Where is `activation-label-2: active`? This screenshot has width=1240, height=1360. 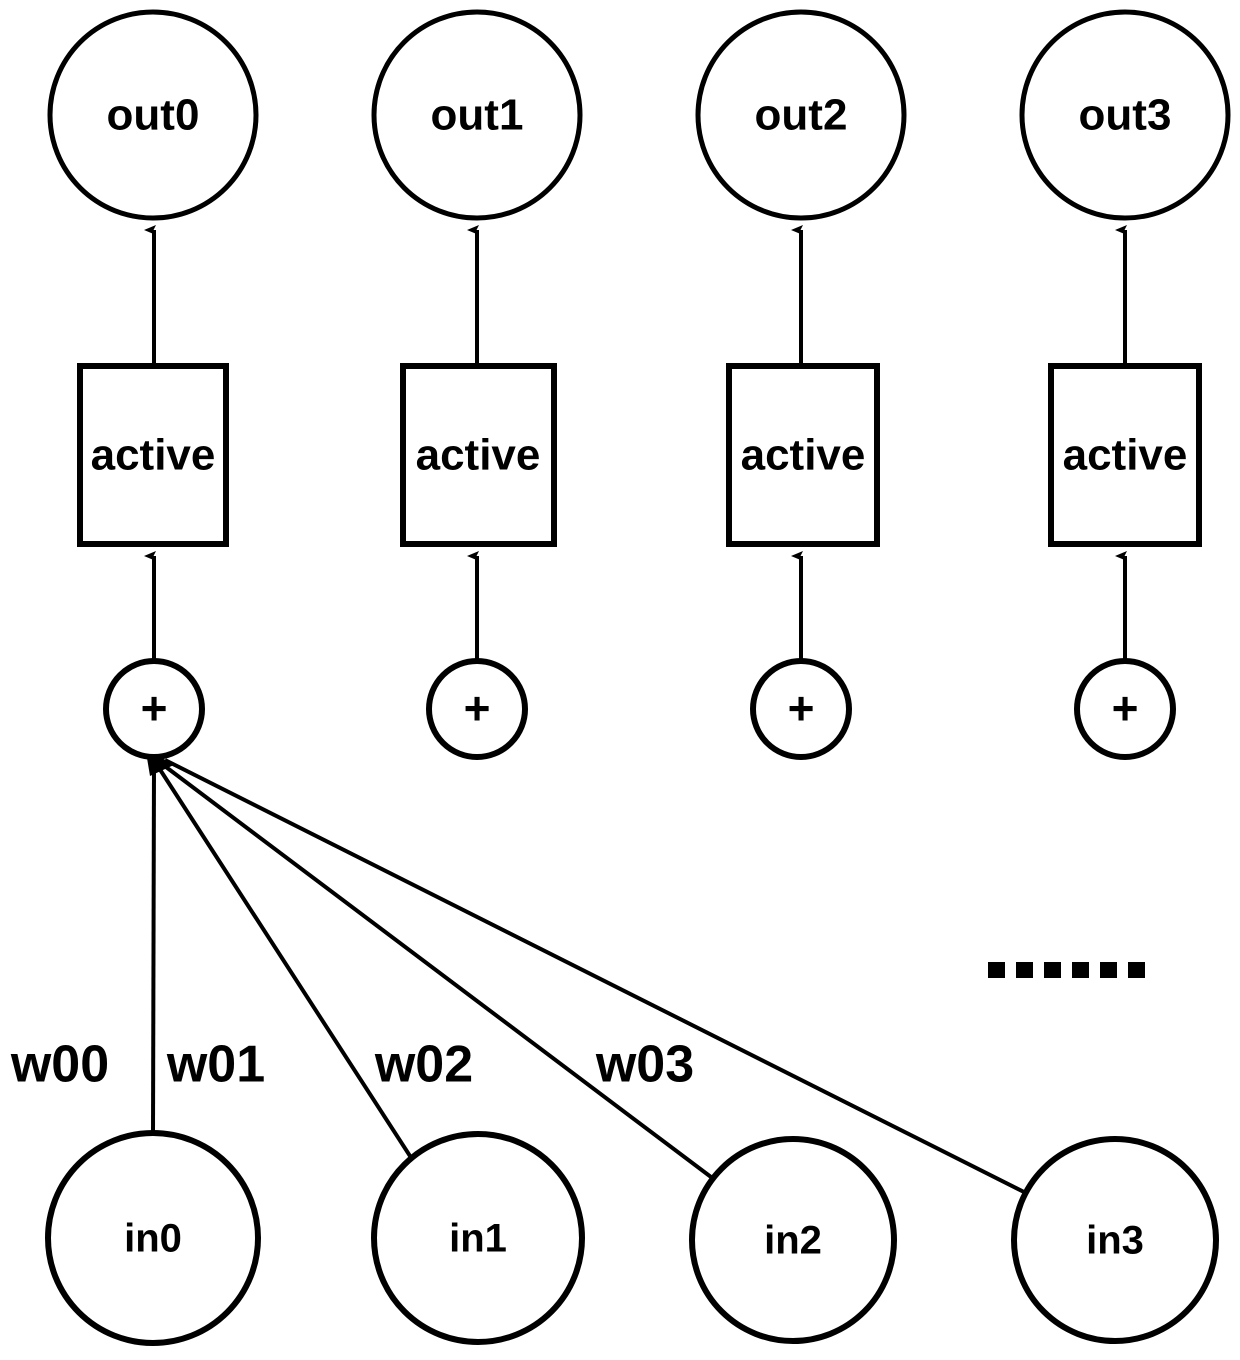
activation-label-2: active is located at coordinates (803, 455).